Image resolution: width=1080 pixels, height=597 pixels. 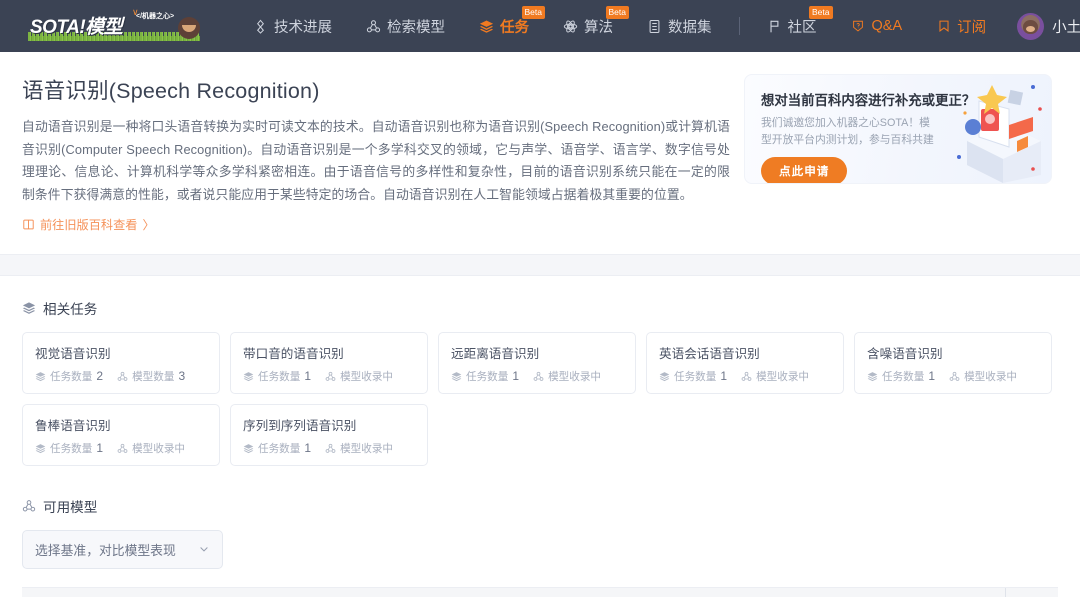 I want to click on available-models-section: 可用模型 选择基准，对比模型表现, so click(x=540, y=532).